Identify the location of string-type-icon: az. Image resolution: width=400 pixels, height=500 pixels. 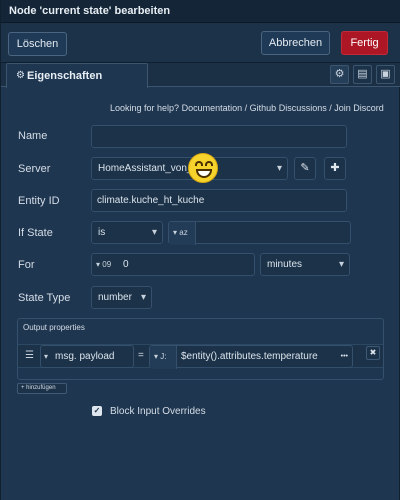
(183, 232).